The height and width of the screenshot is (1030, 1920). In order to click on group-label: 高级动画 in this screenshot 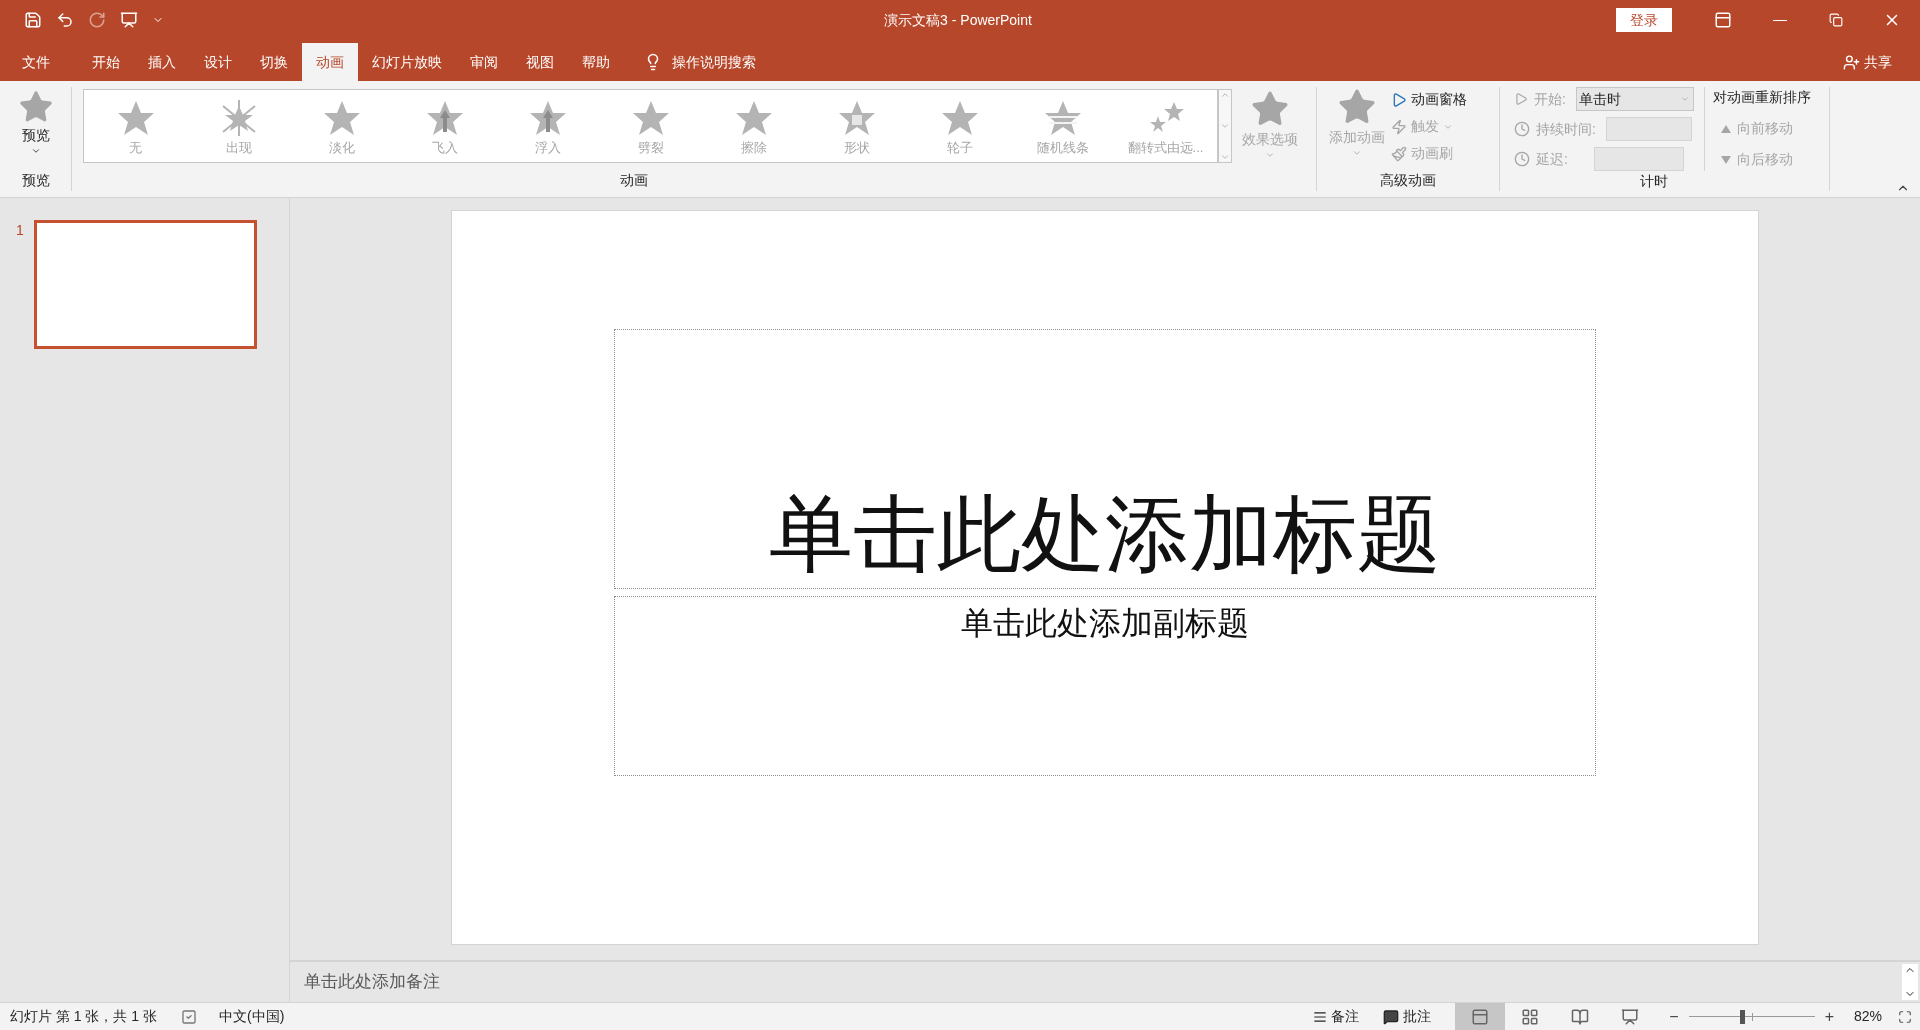, I will do `click(1408, 180)`.